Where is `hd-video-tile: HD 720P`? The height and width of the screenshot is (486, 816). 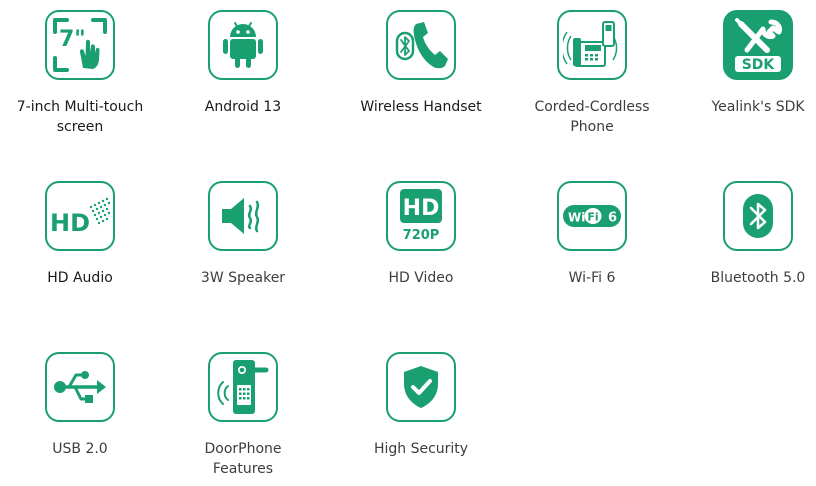
hd-video-tile: HD 720P is located at coordinates (421, 216).